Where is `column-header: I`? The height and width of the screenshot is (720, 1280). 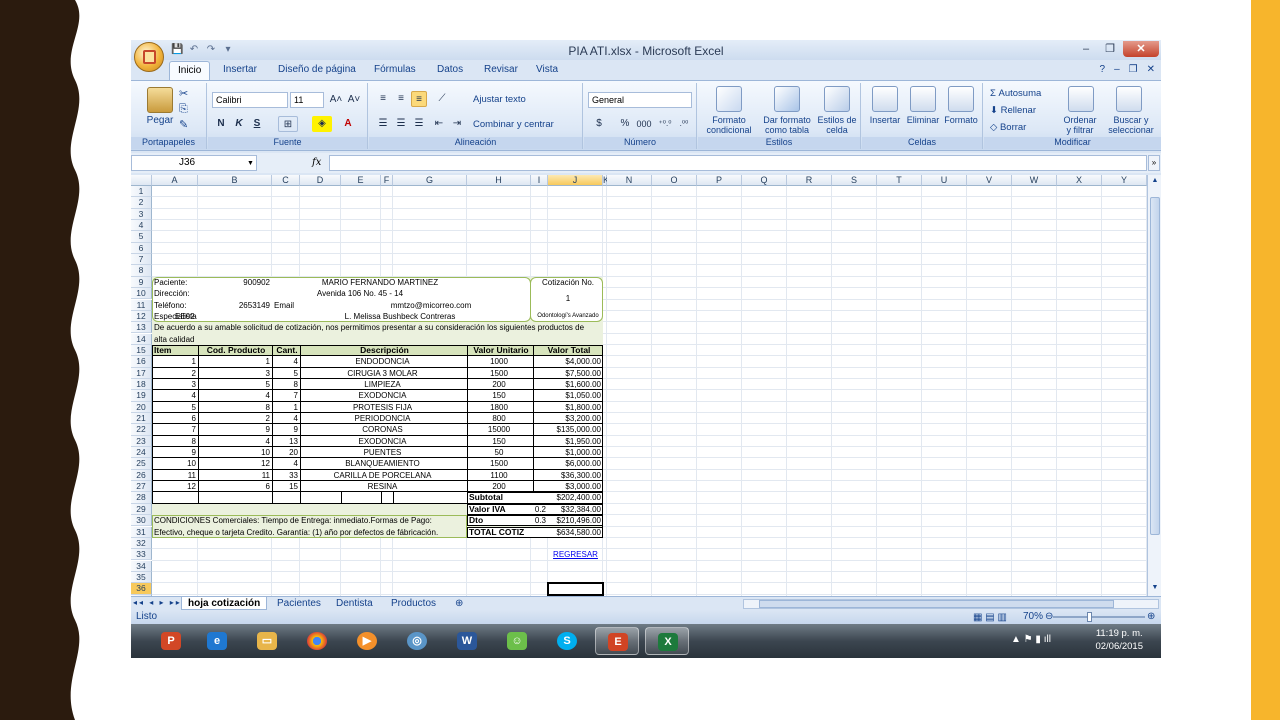 column-header: I is located at coordinates (539, 180).